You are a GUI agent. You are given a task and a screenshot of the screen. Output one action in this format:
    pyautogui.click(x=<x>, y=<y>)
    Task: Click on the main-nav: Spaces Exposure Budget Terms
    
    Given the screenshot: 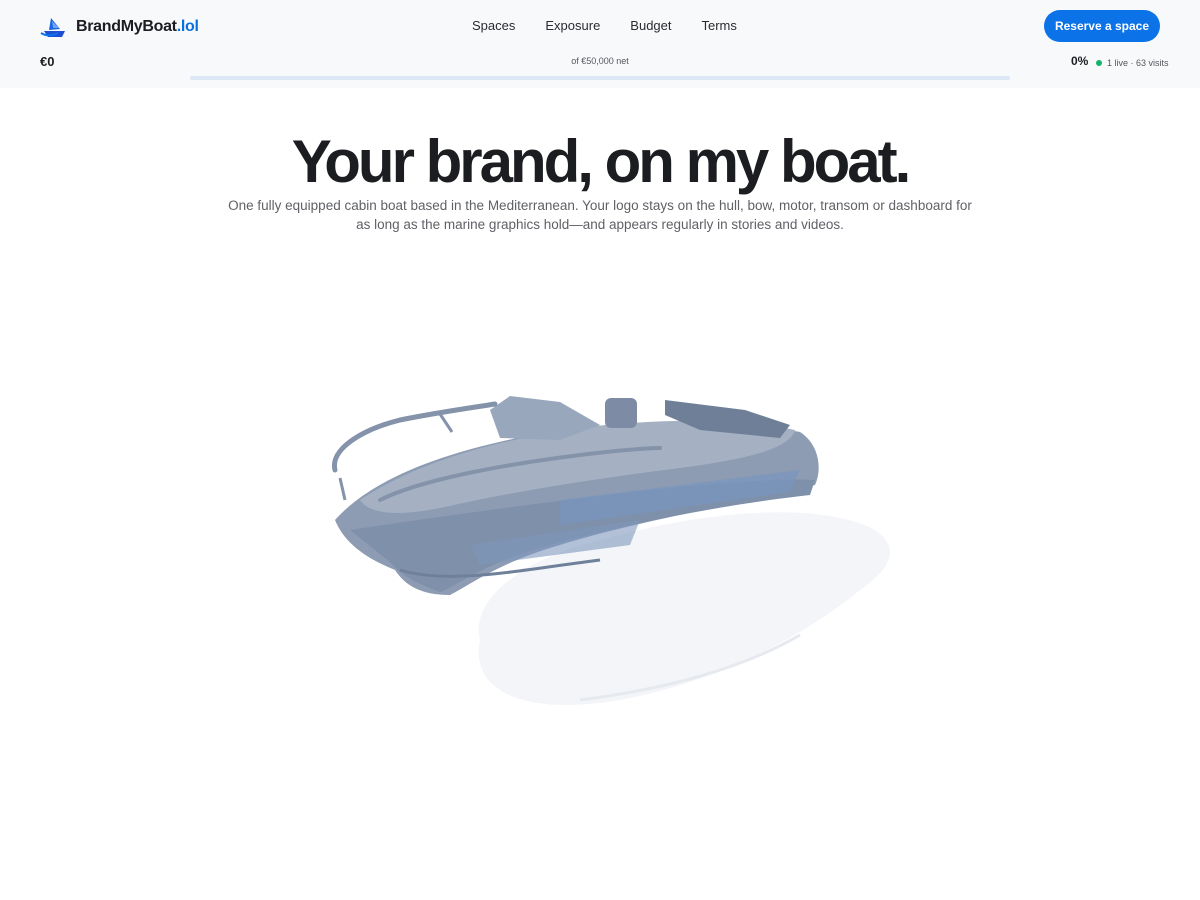 What is the action you would take?
    pyautogui.click(x=604, y=26)
    